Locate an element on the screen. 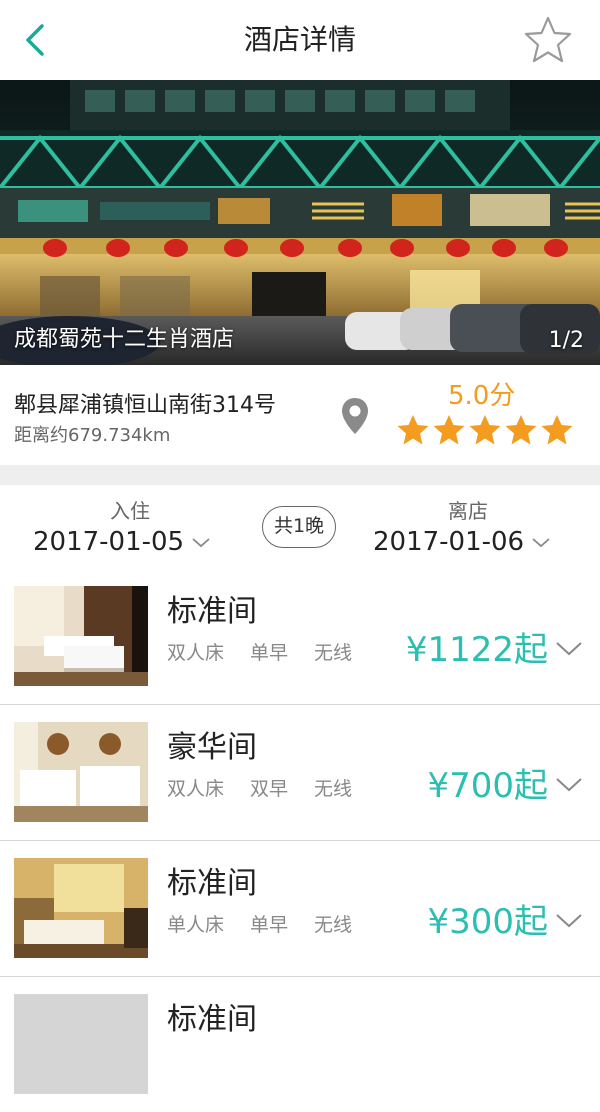  checkin-label: 入住 is located at coordinates (130, 511).